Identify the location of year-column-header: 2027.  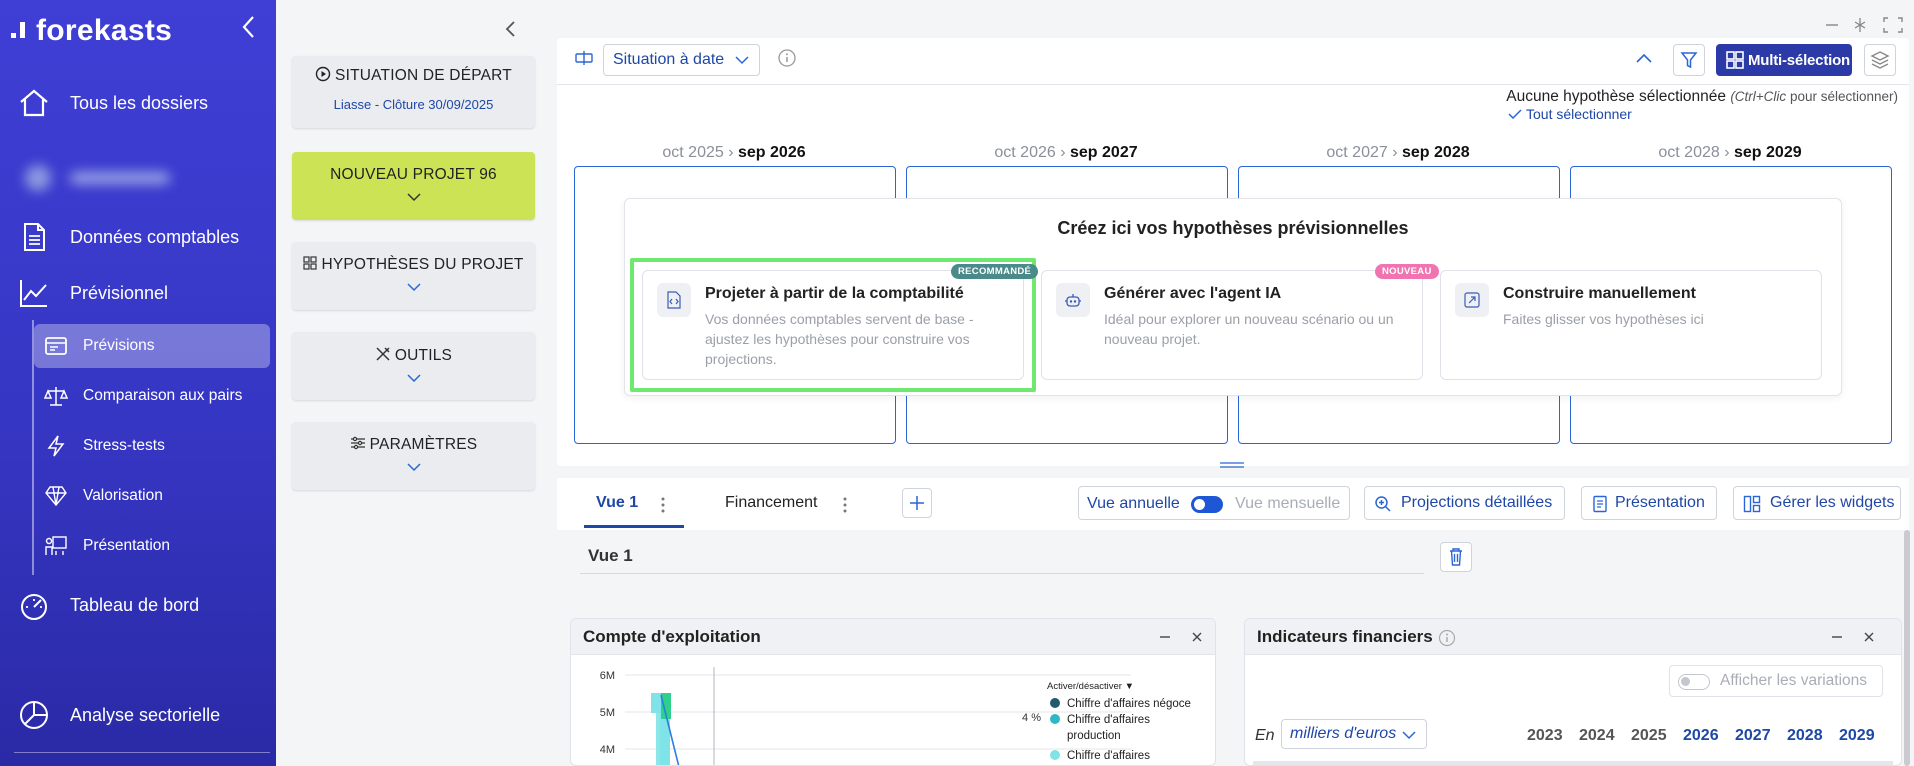
(1753, 735).